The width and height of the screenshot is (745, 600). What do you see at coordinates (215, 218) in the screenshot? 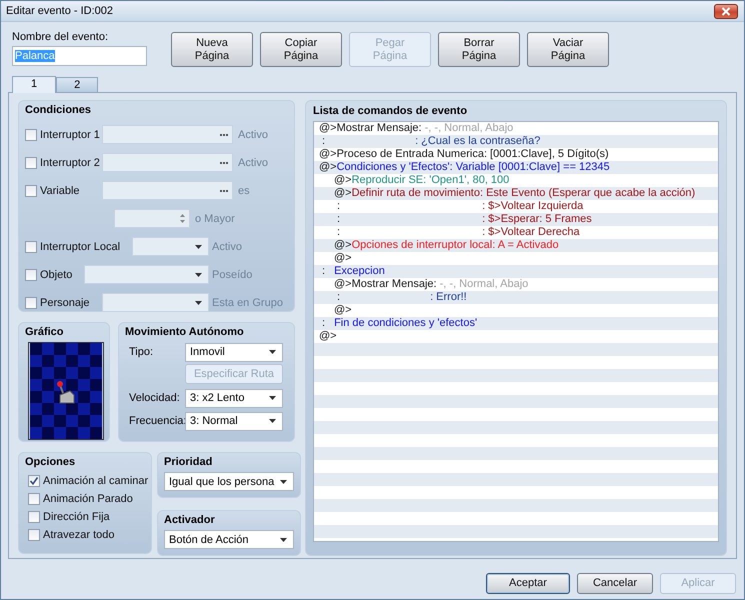
I see `condition-suffix: o Mayor` at bounding box center [215, 218].